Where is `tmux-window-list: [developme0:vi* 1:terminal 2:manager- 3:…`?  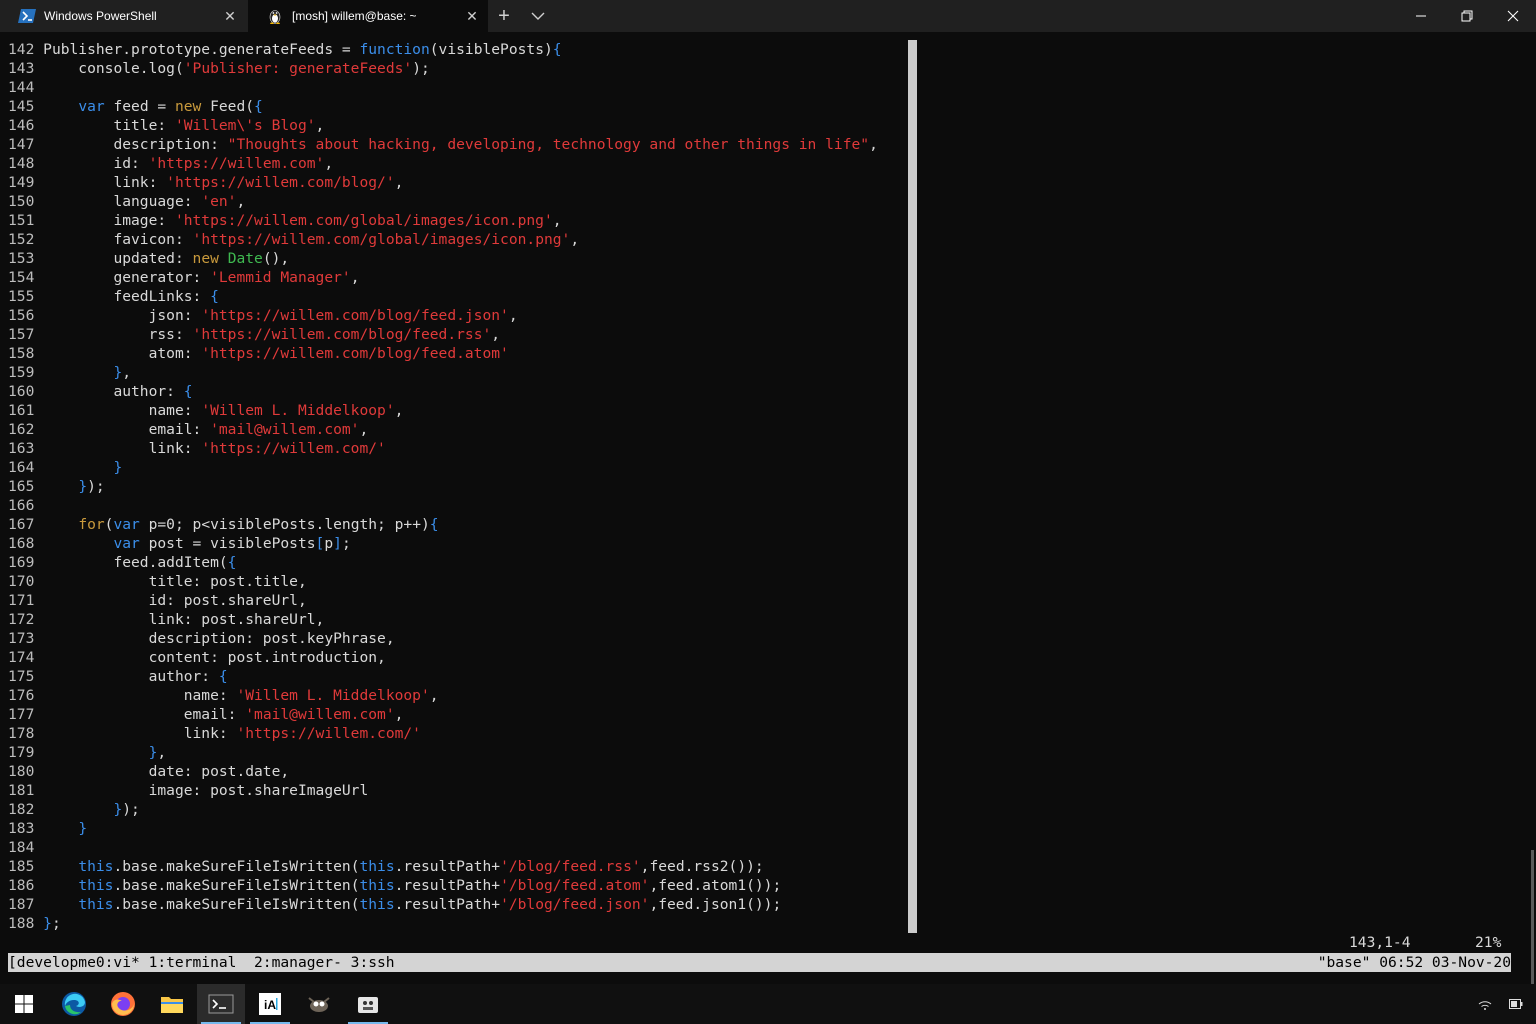
tmux-window-list: [developme0:vi* 1:terminal 2:manager- 3:… is located at coordinates (201, 962).